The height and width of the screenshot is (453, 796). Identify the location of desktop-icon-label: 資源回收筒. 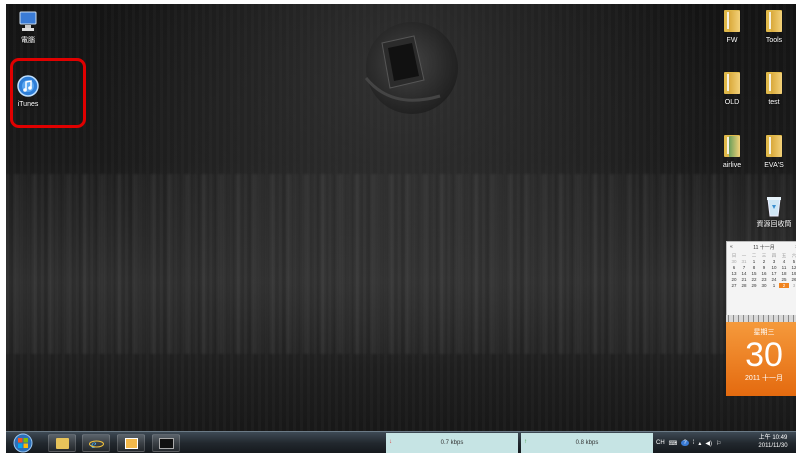
(774, 224).